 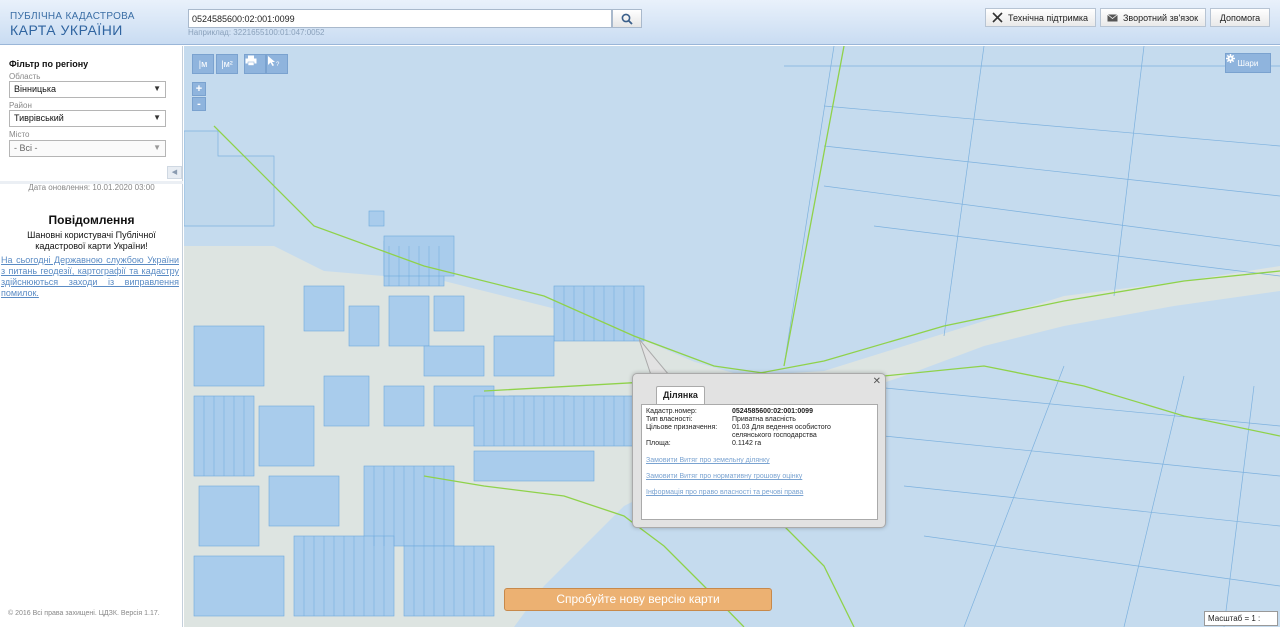 I want to click on search-button, so click(x=627, y=18).